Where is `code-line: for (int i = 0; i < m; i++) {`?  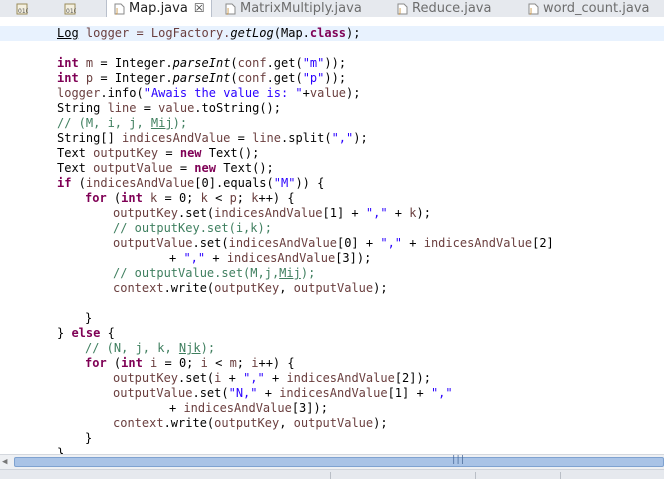 code-line: for (int i = 0; i < m; i++) { is located at coordinates (190, 363).